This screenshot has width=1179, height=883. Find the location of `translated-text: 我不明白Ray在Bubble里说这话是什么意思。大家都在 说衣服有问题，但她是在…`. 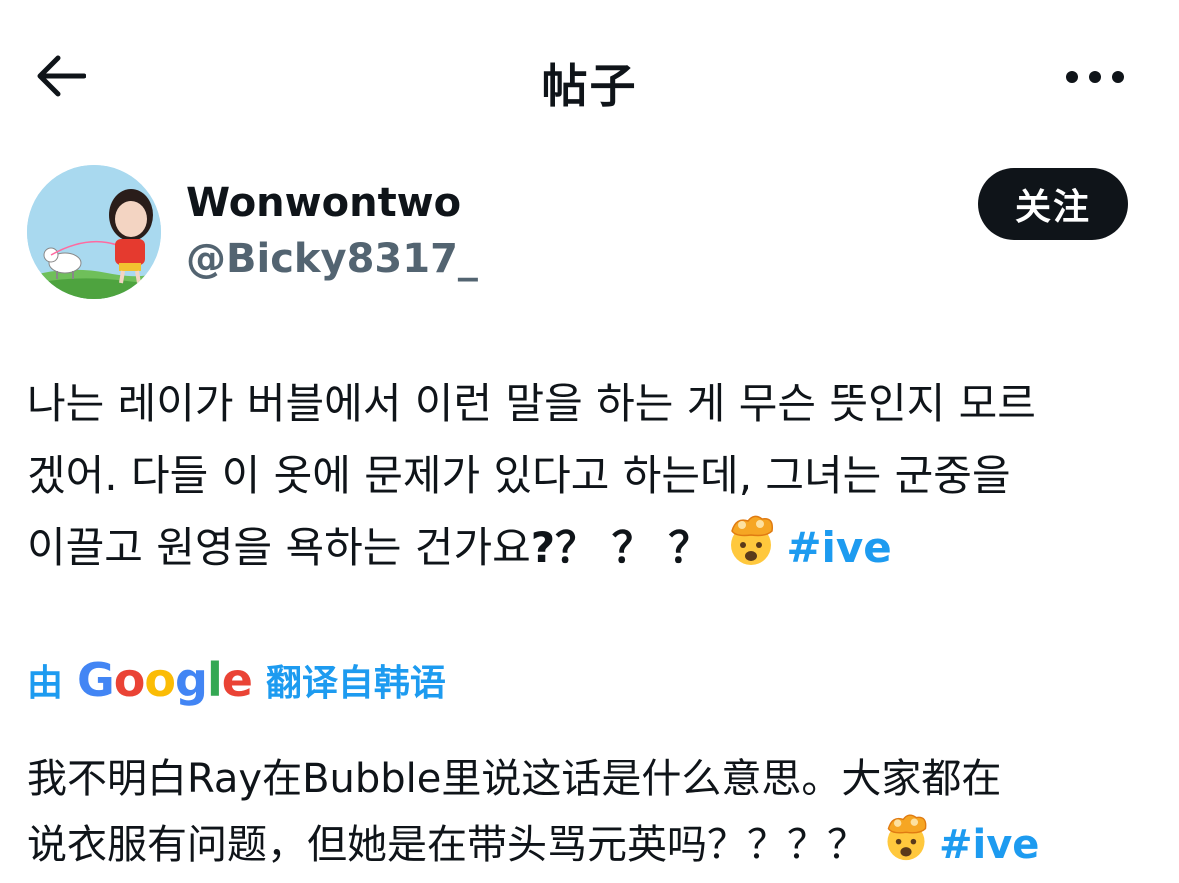

translated-text: 我不明白Ray在Bubble里说这话是什么意思。大家都在 说衣服有问题，但她是在… is located at coordinates (589, 814).